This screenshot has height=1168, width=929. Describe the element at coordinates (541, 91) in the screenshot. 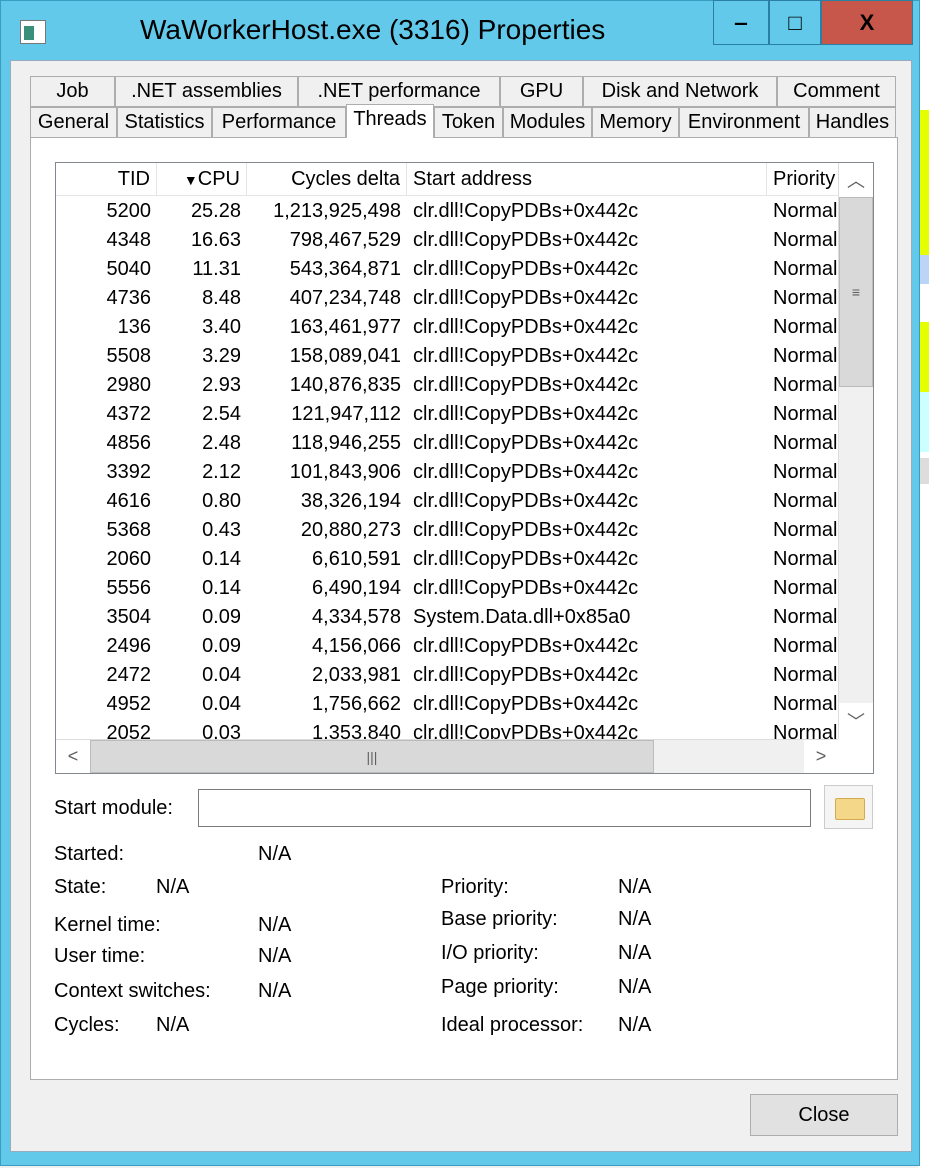

I see `tab-gpu: GPU` at that location.